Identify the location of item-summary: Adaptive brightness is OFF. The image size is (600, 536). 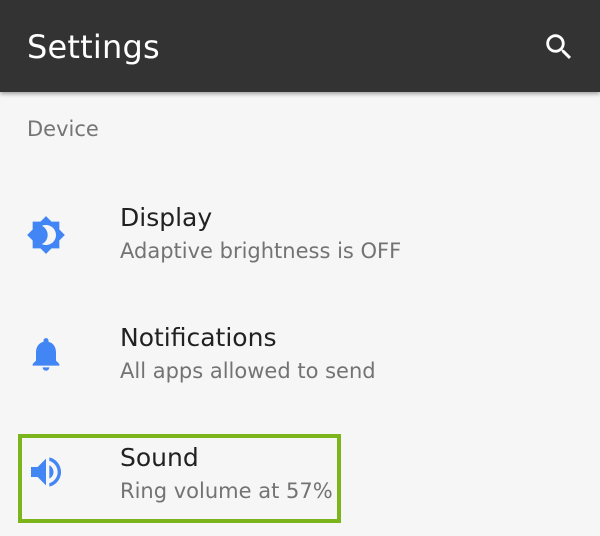
(261, 251).